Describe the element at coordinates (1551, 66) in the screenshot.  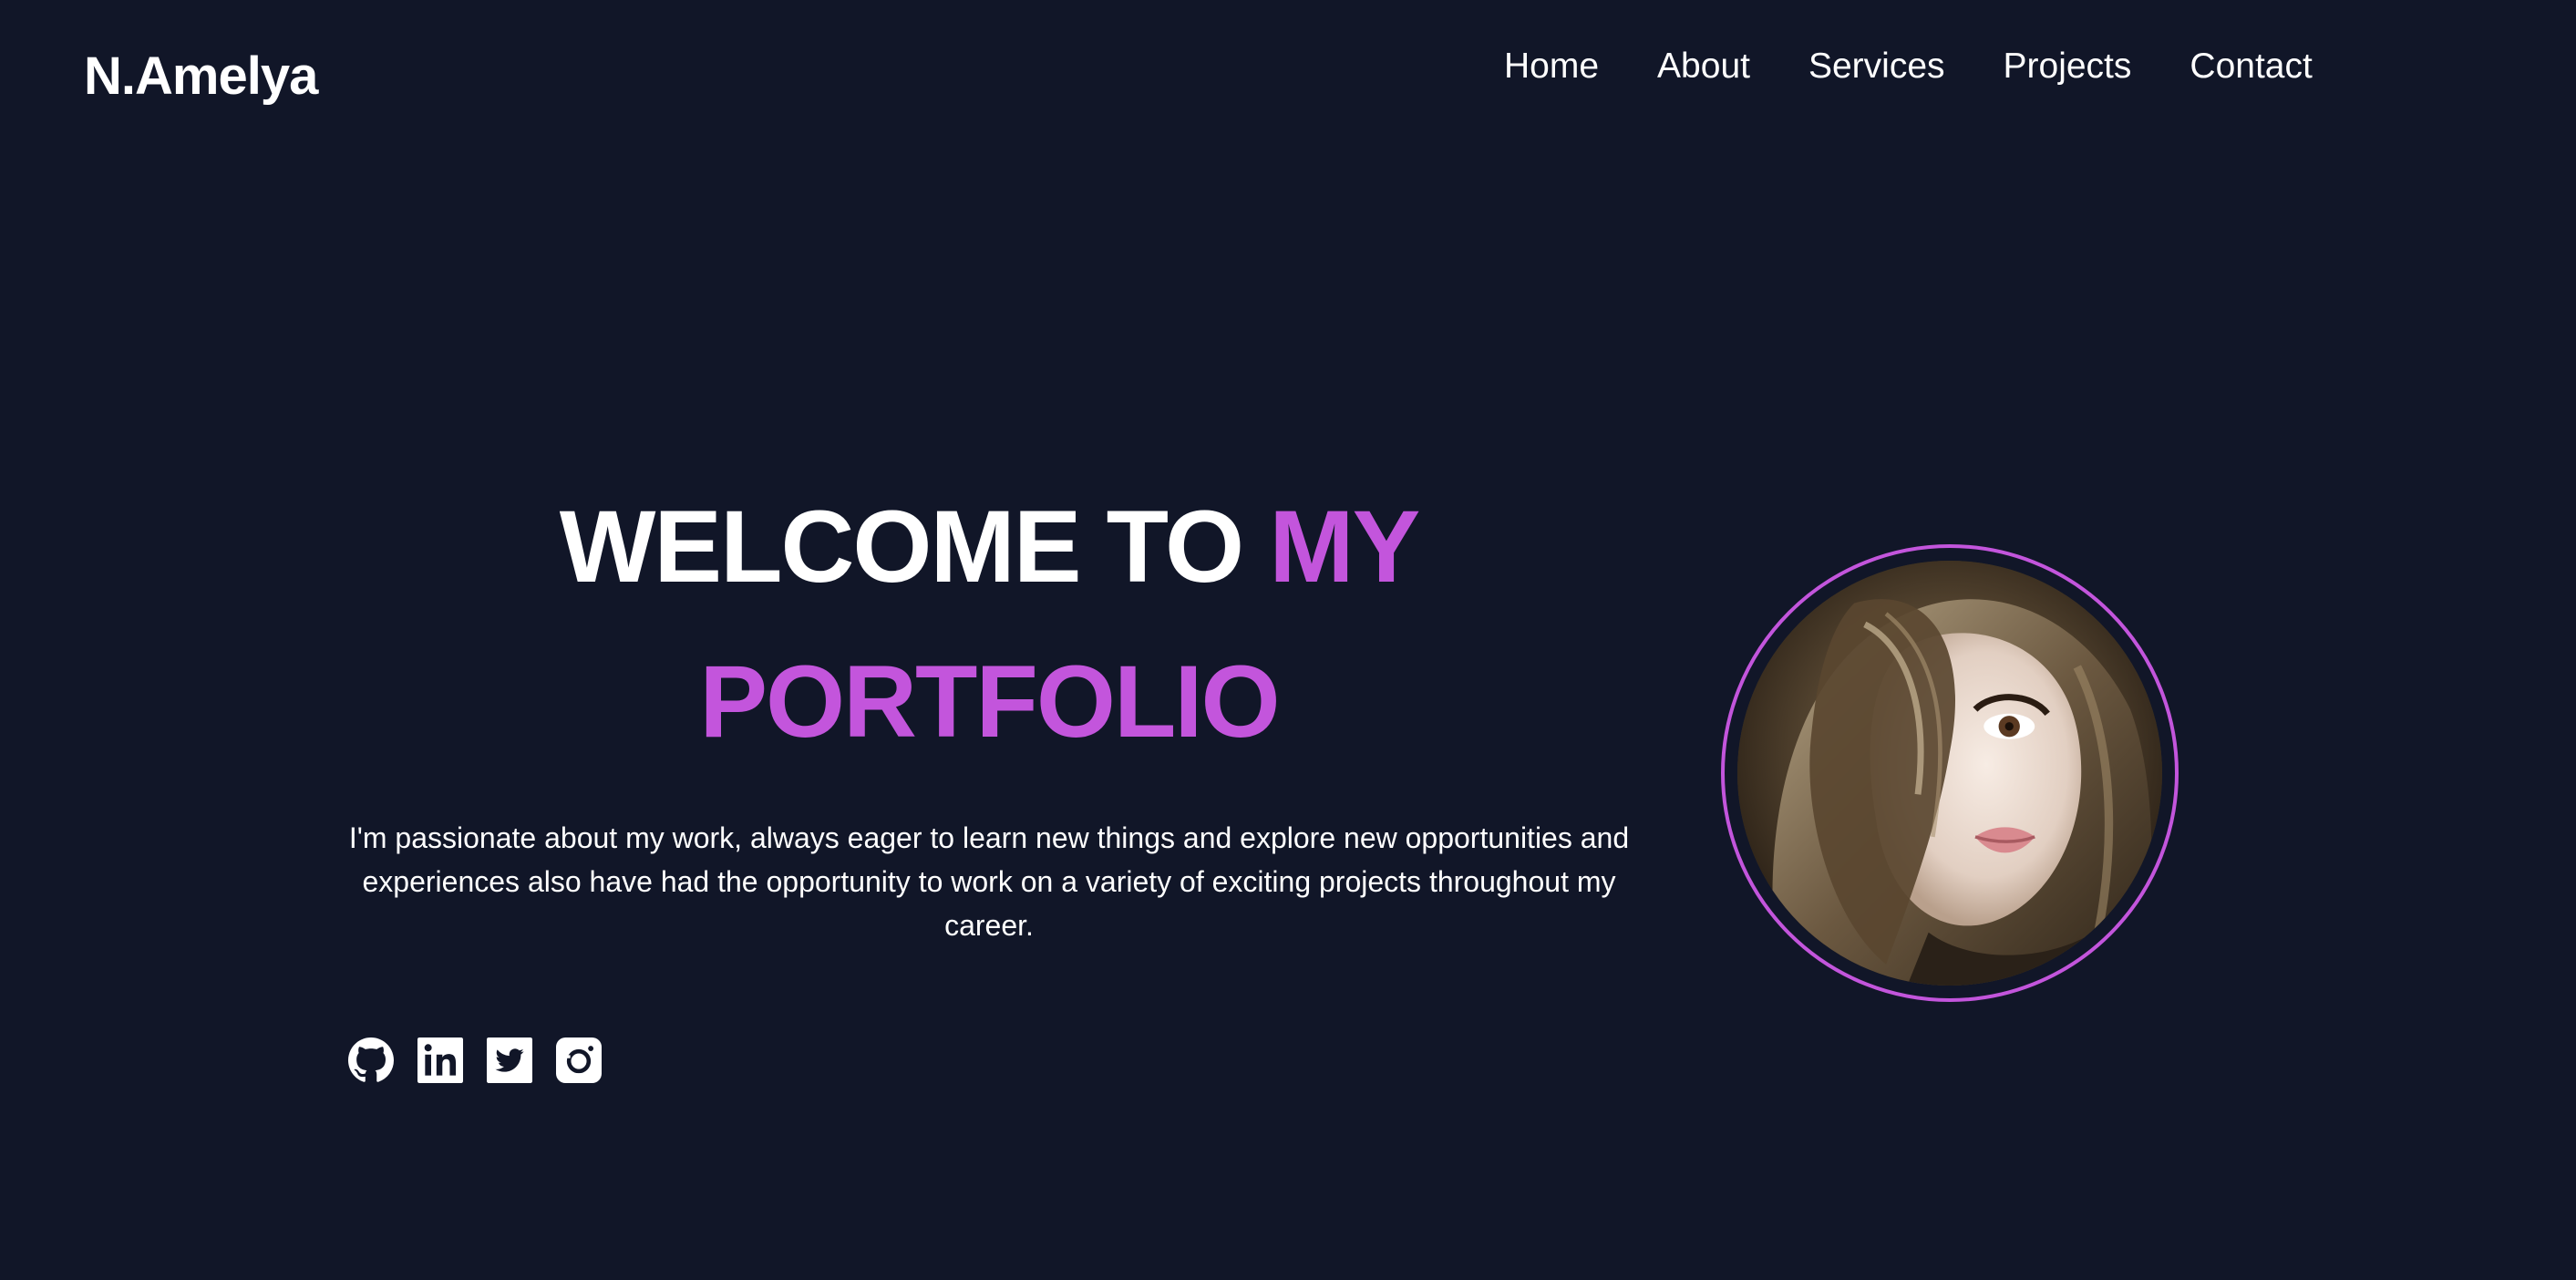
I see `nav-home-link: Home` at that location.